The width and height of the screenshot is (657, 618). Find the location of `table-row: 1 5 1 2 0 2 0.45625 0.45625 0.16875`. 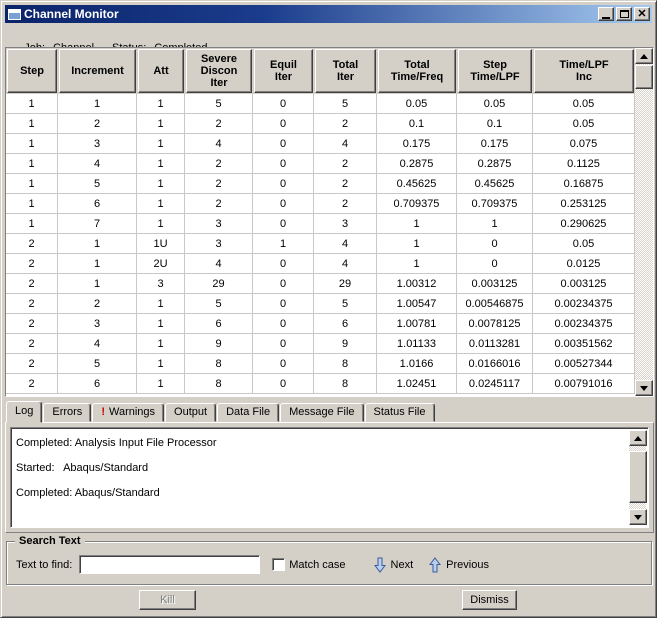

table-row: 1 5 1 2 0 2 0.45625 0.45625 0.16875 is located at coordinates (320, 184).